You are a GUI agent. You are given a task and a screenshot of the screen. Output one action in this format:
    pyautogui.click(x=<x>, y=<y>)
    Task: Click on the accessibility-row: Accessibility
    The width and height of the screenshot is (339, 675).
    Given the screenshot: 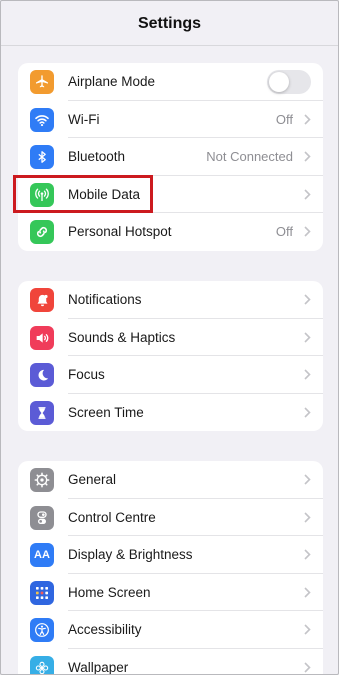 What is the action you would take?
    pyautogui.click(x=170, y=630)
    